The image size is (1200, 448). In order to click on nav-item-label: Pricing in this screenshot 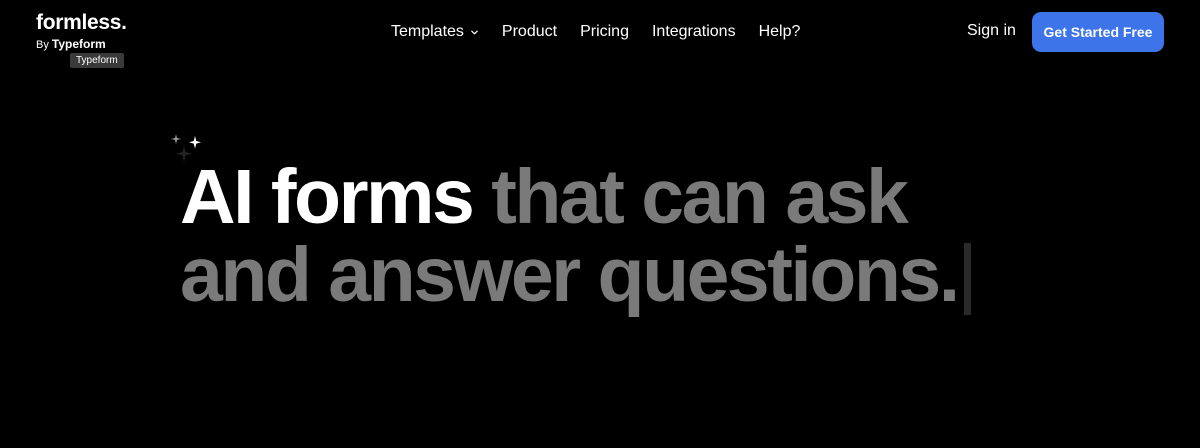, I will do `click(604, 31)`.